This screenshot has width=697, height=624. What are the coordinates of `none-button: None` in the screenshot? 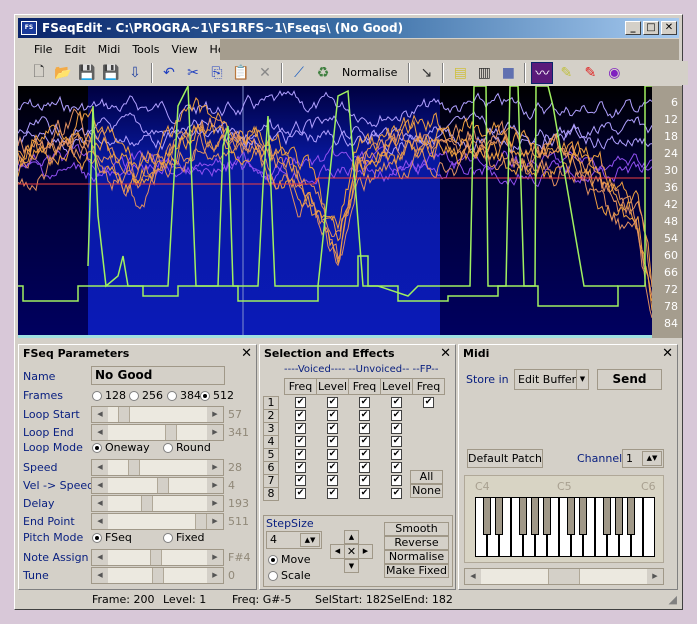 It's located at (426, 491).